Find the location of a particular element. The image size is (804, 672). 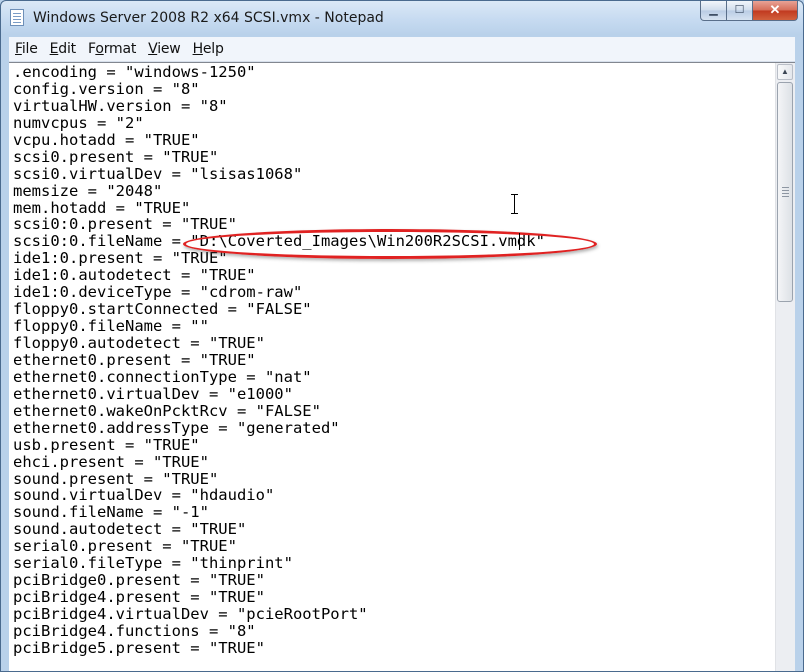

minimize-button: ▁ is located at coordinates (713, 11).